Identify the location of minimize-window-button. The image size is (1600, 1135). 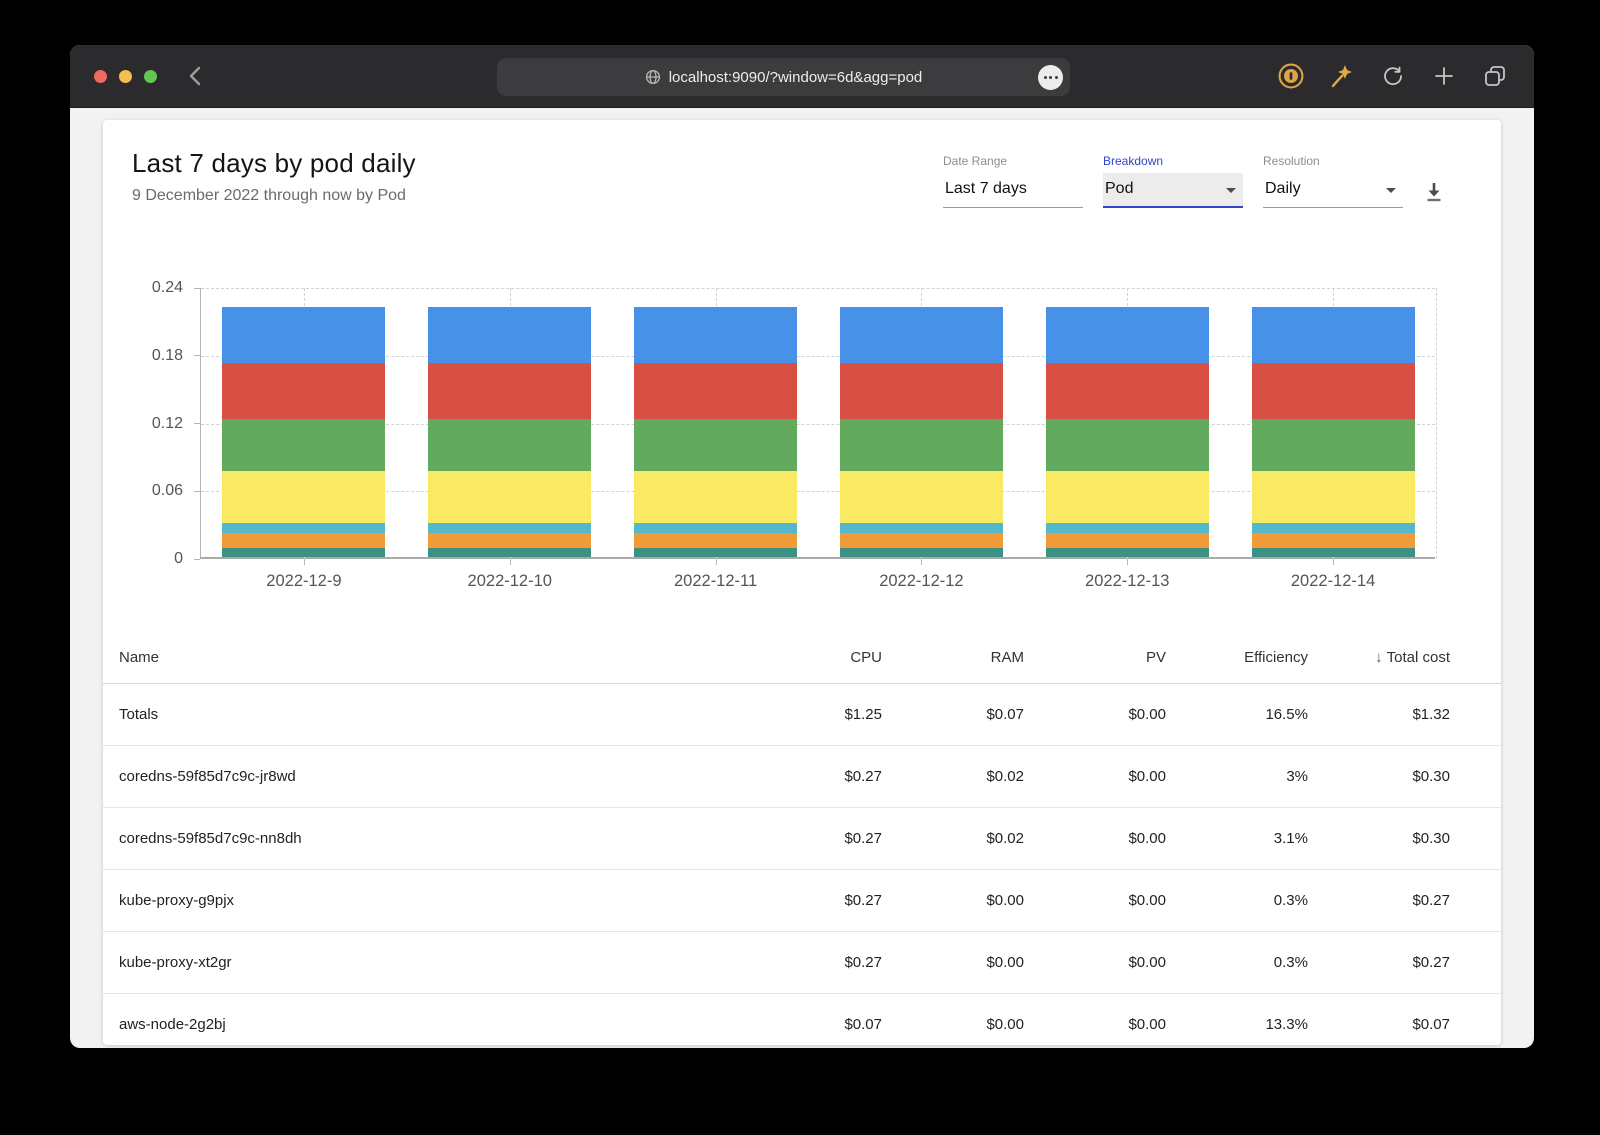
(125, 76).